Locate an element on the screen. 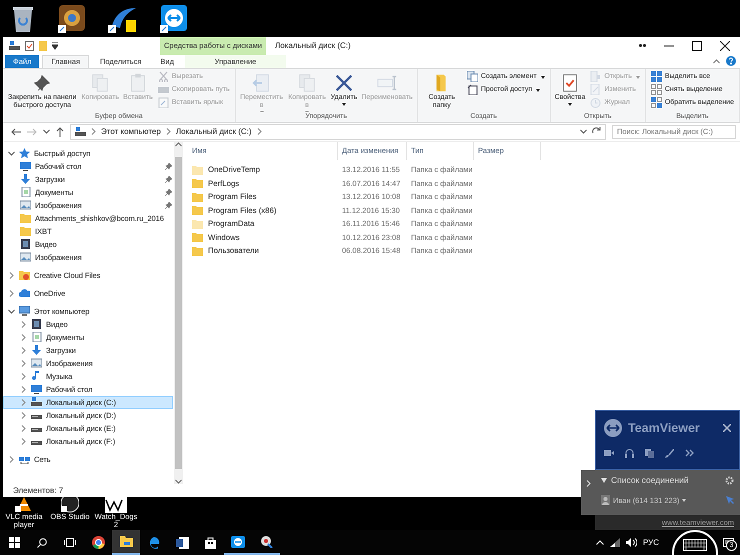 The width and height of the screenshot is (740, 555). item-count: Элементов: 7 is located at coordinates (38, 491).